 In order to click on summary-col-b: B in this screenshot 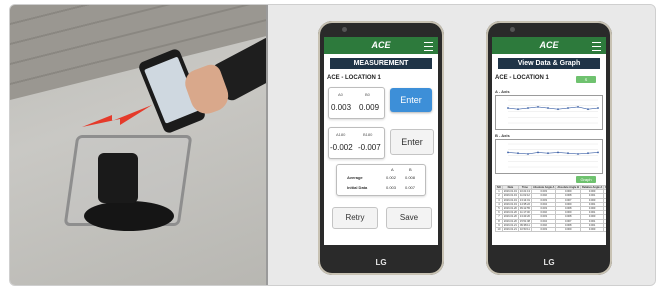, I will do `click(410, 169)`.